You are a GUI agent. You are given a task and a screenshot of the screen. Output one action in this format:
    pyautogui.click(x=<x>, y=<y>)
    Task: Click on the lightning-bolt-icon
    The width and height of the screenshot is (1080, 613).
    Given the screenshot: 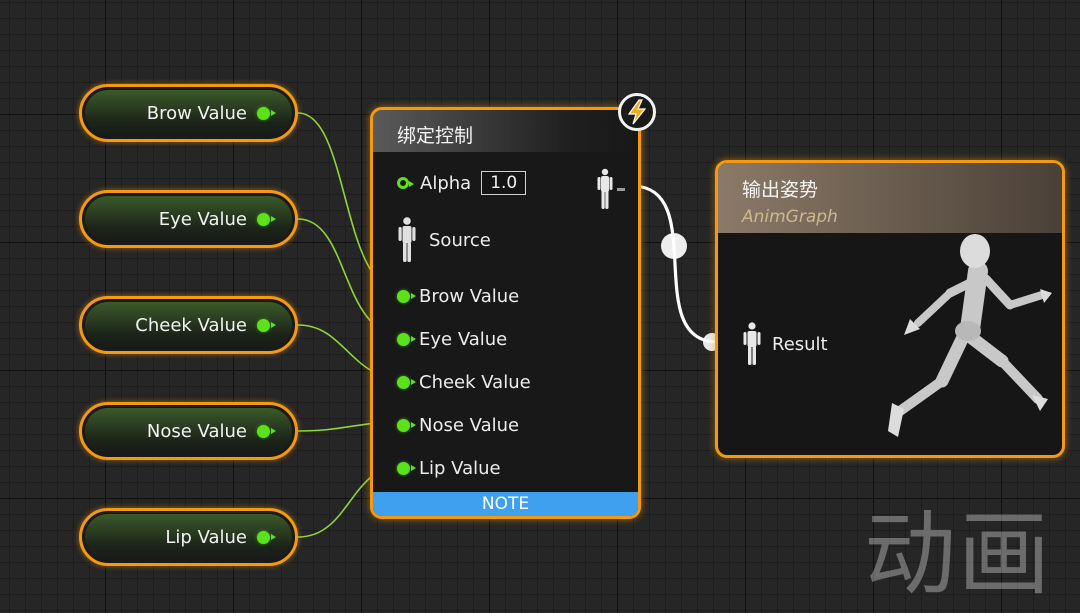 What is the action you would take?
    pyautogui.click(x=637, y=112)
    